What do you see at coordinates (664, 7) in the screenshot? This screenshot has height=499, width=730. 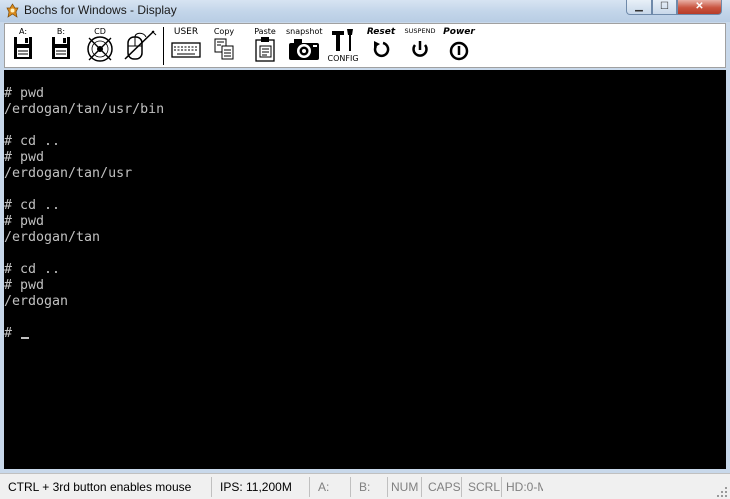 I see `maximize-button: ☐` at bounding box center [664, 7].